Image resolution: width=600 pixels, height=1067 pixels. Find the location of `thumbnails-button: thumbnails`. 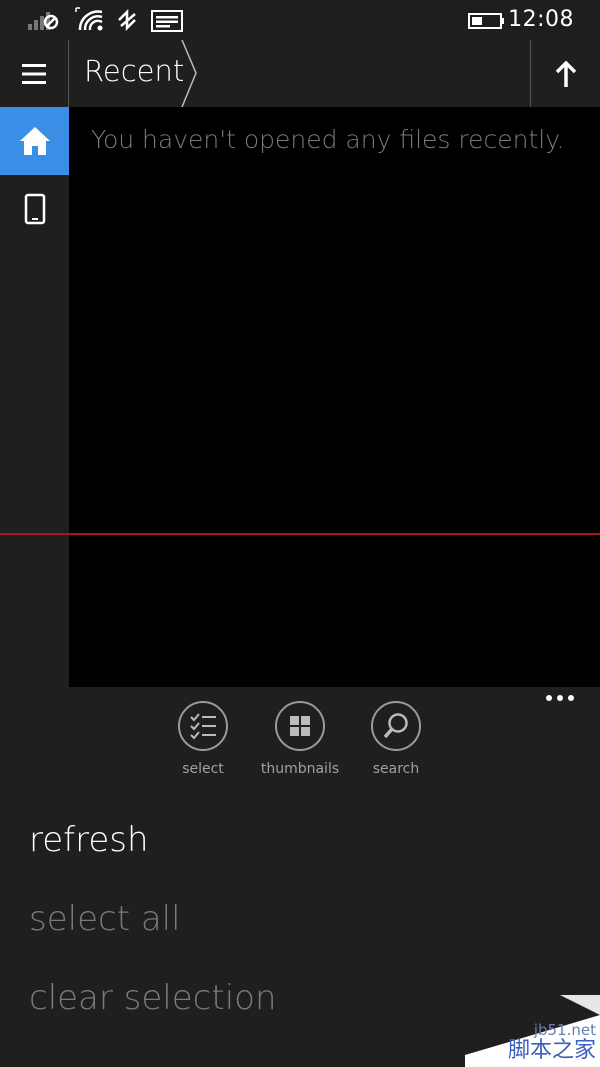

thumbnails-button: thumbnails is located at coordinates (300, 739).